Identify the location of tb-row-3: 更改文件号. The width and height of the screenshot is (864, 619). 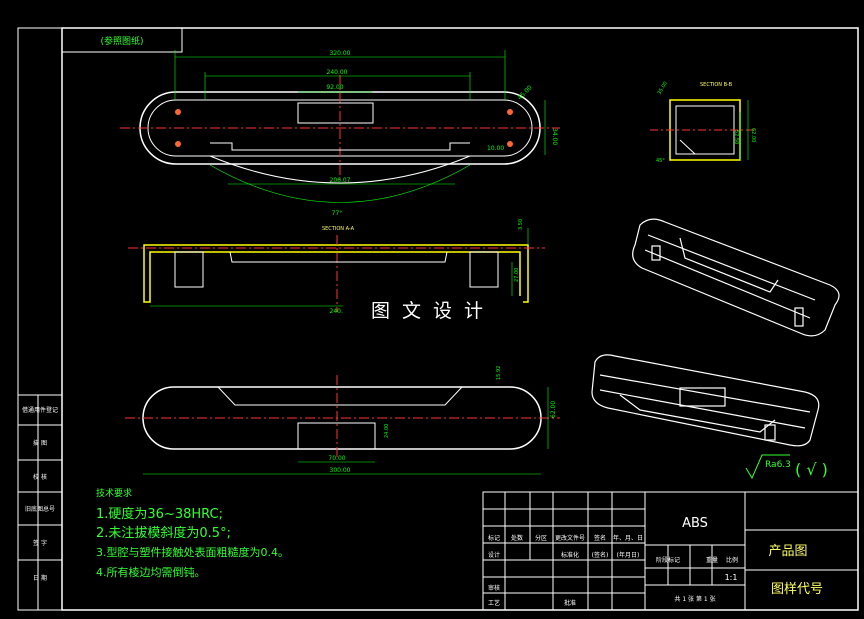
(570, 538).